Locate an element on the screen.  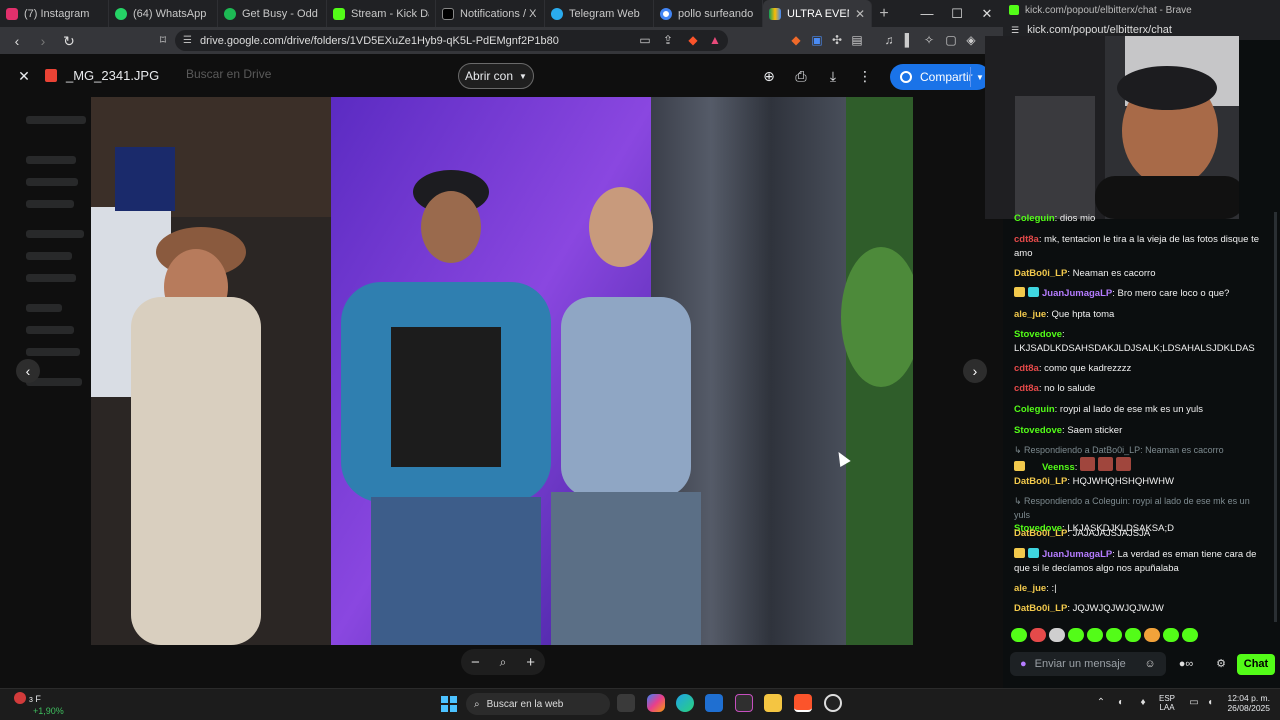
site-info-icon: ☰ is located at coordinates (187, 40).